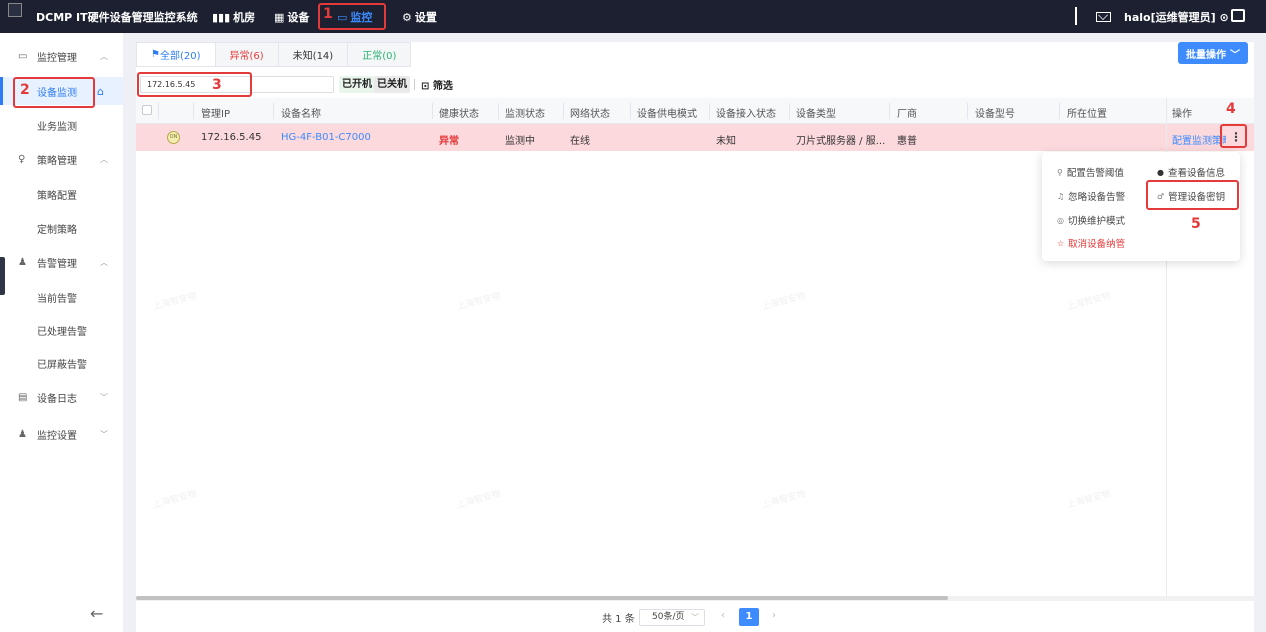 The width and height of the screenshot is (1266, 632). I want to click on horizontal-scrollbar-thumb, so click(542, 598).